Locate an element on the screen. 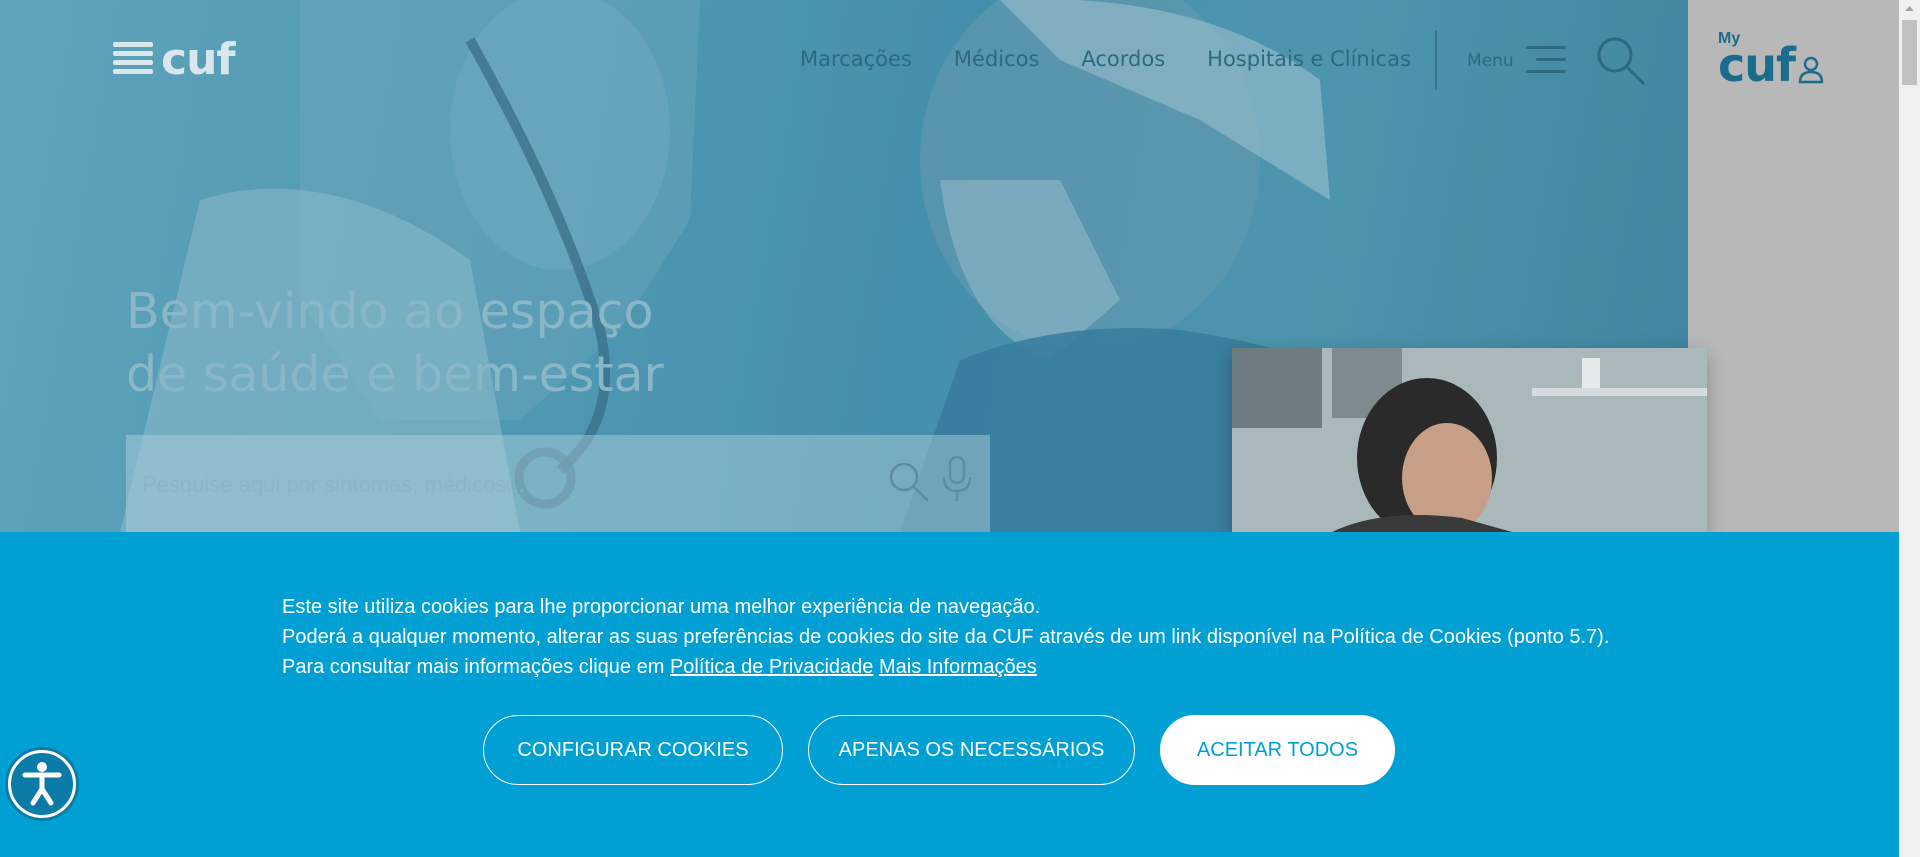 The width and height of the screenshot is (1920, 857). featured-media-card is located at coordinates (1469, 440).